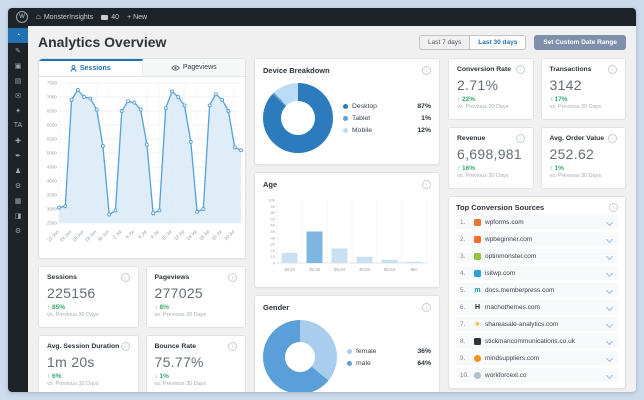 This screenshot has width=644, height=400. Describe the element at coordinates (537, 341) in the screenshot. I see `source-row-stickmancommunications-co-uk: 8. stickmancommunications.co.uk` at that location.